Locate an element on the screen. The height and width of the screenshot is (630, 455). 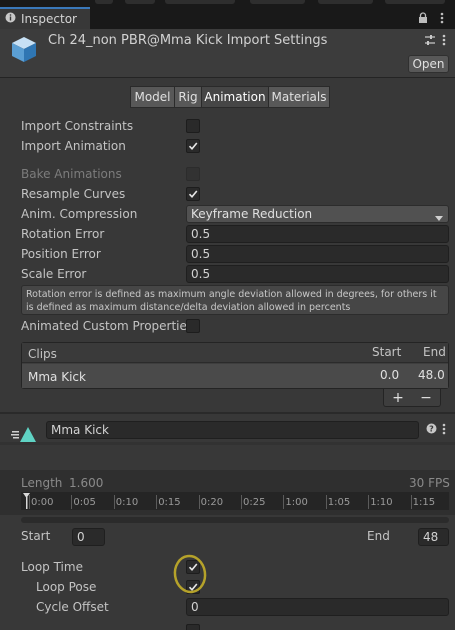
length-value: 1.600 is located at coordinates (86, 483).